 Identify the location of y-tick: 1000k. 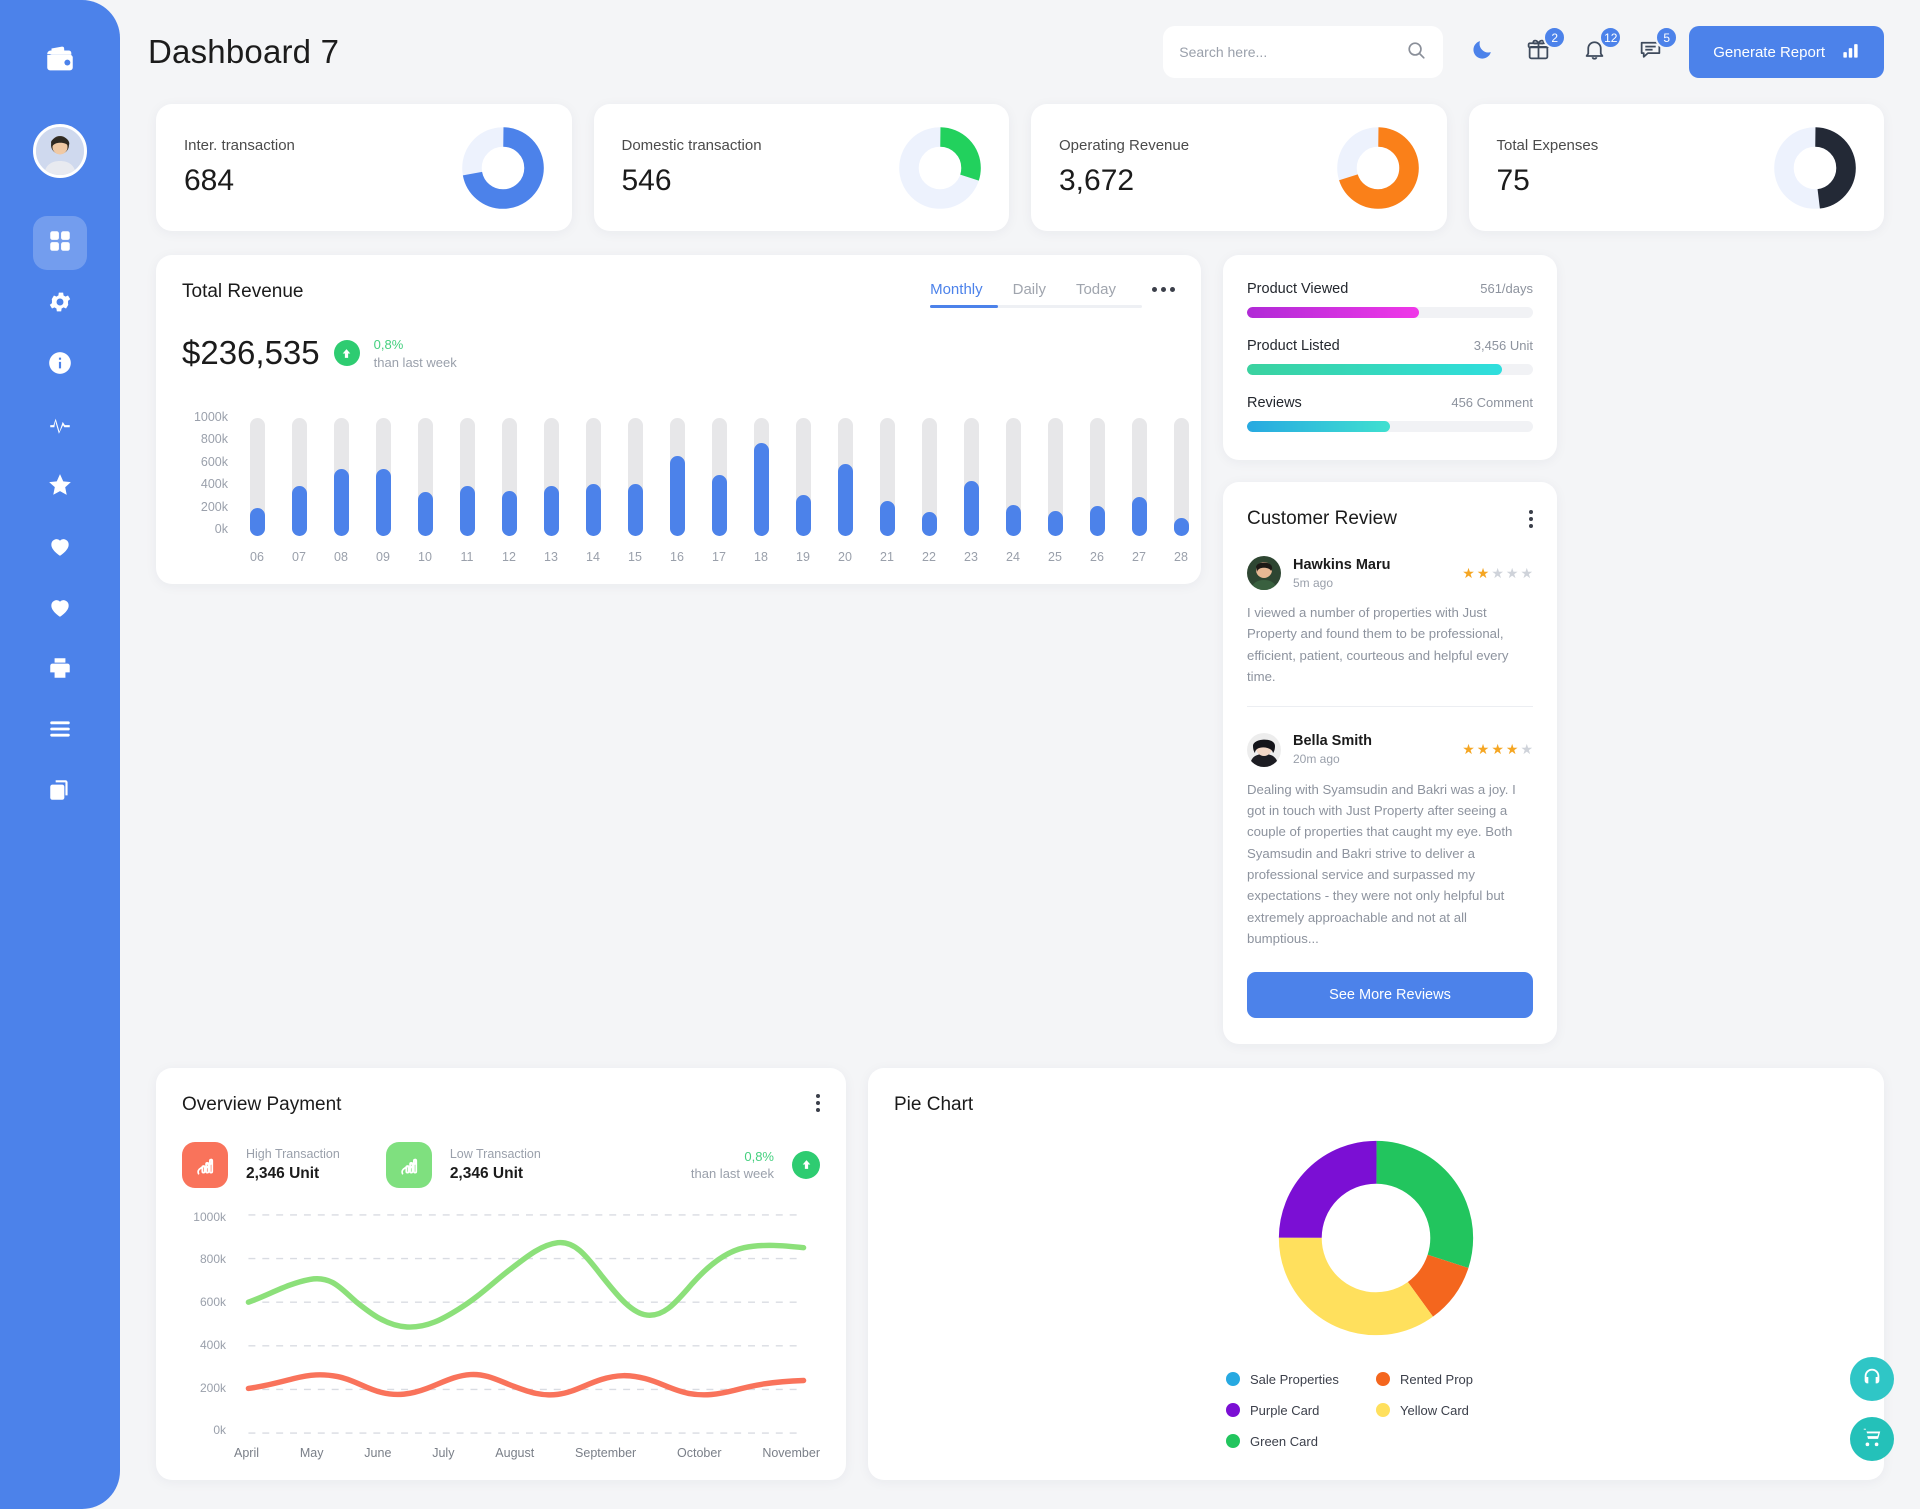
(209, 1216).